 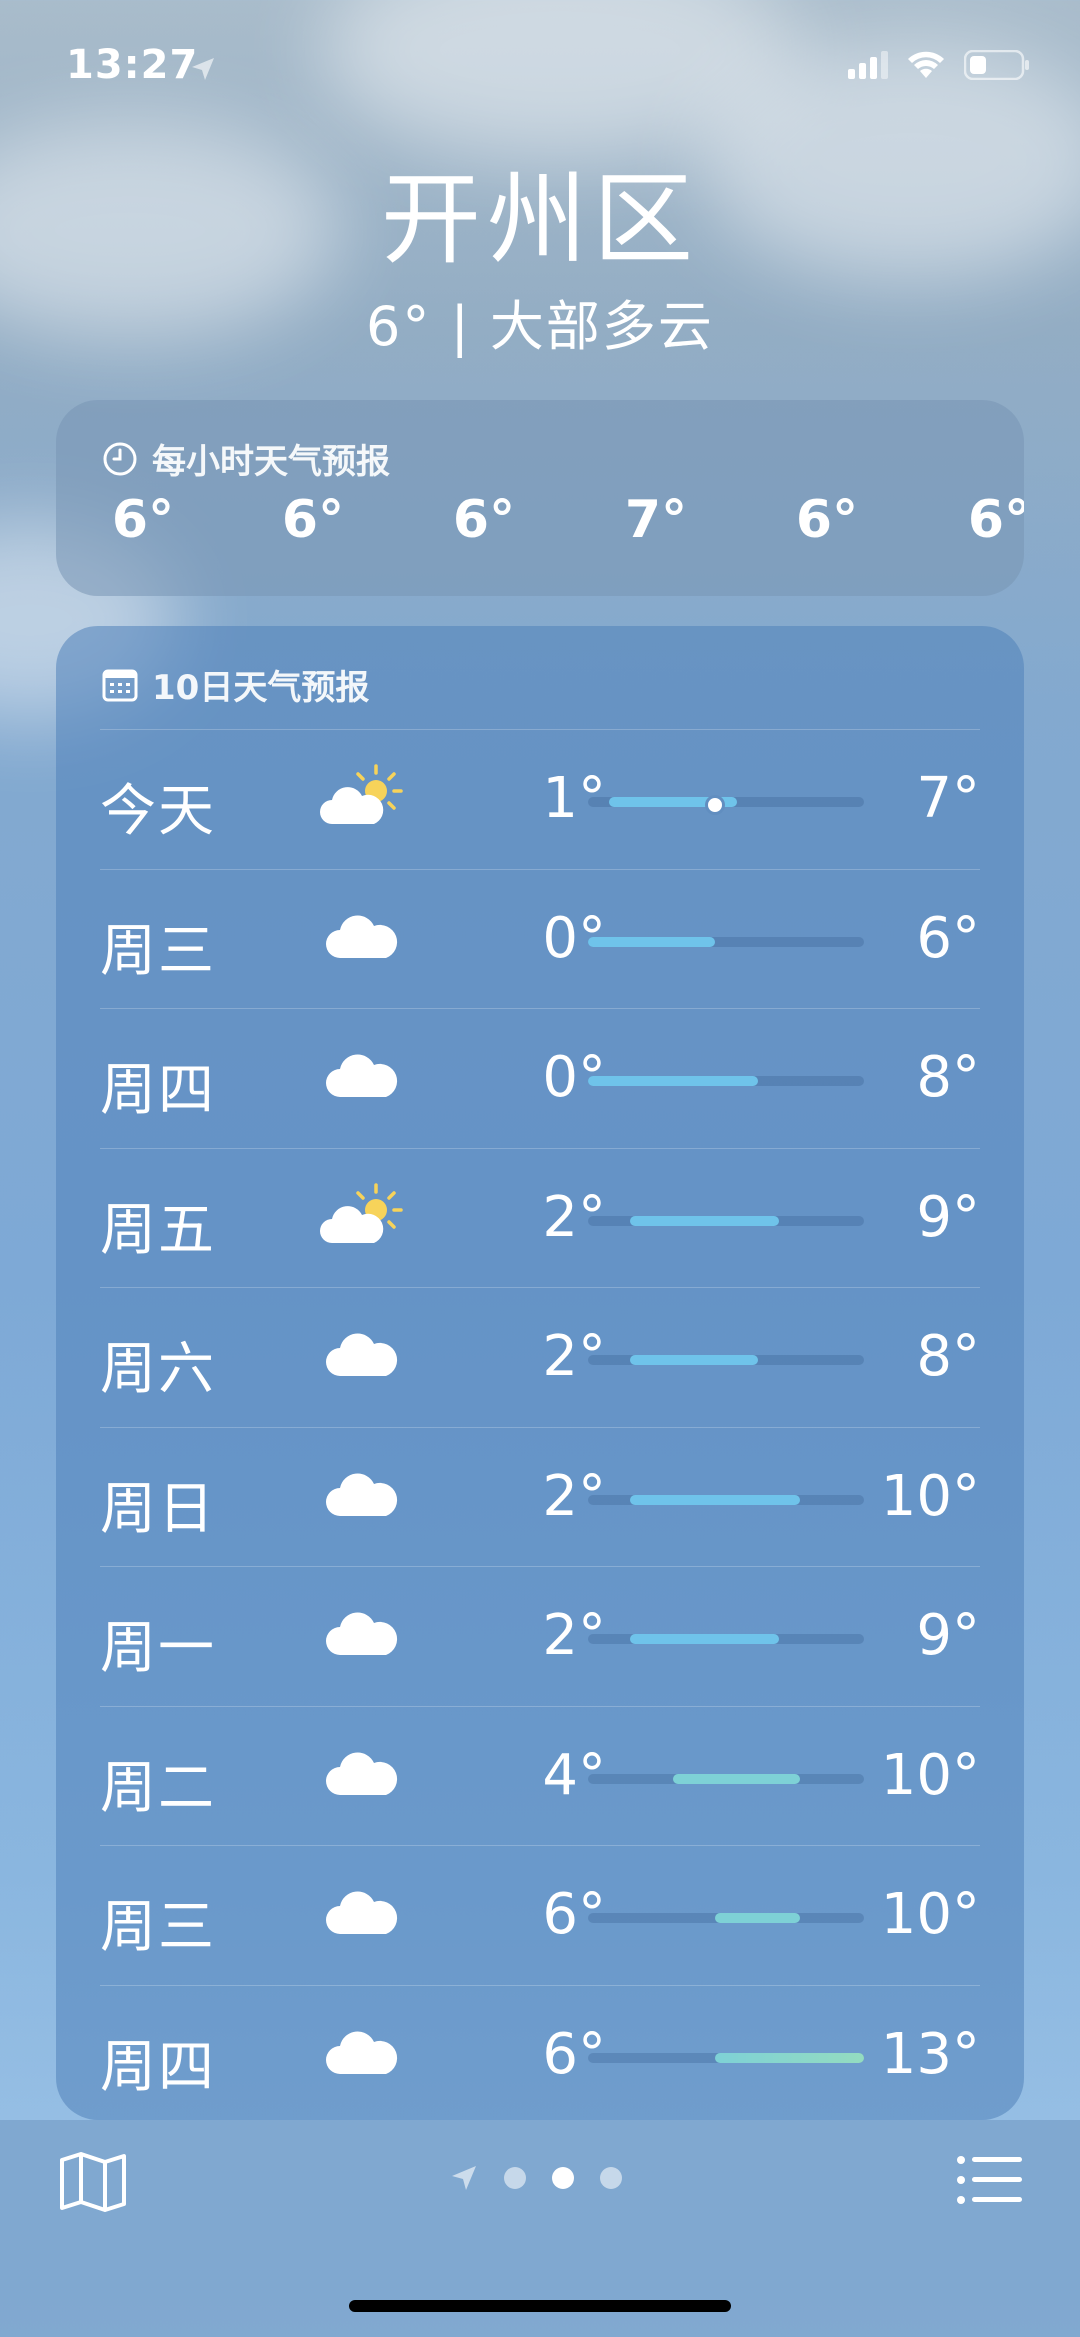 What do you see at coordinates (540, 1776) in the screenshot?
I see `daily-row: 周二 4° 10°` at bounding box center [540, 1776].